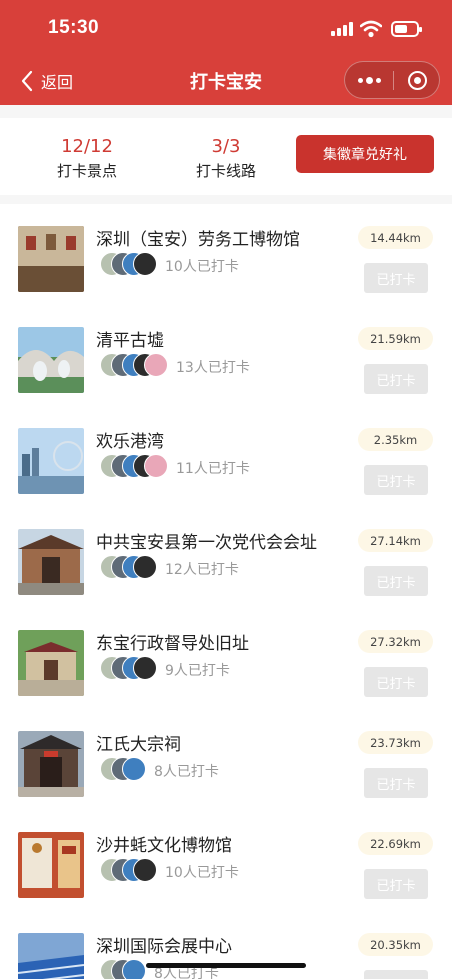 The height and width of the screenshot is (979, 452). Describe the element at coordinates (395, 540) in the screenshot. I see `distance-badge: 27.14km` at that location.